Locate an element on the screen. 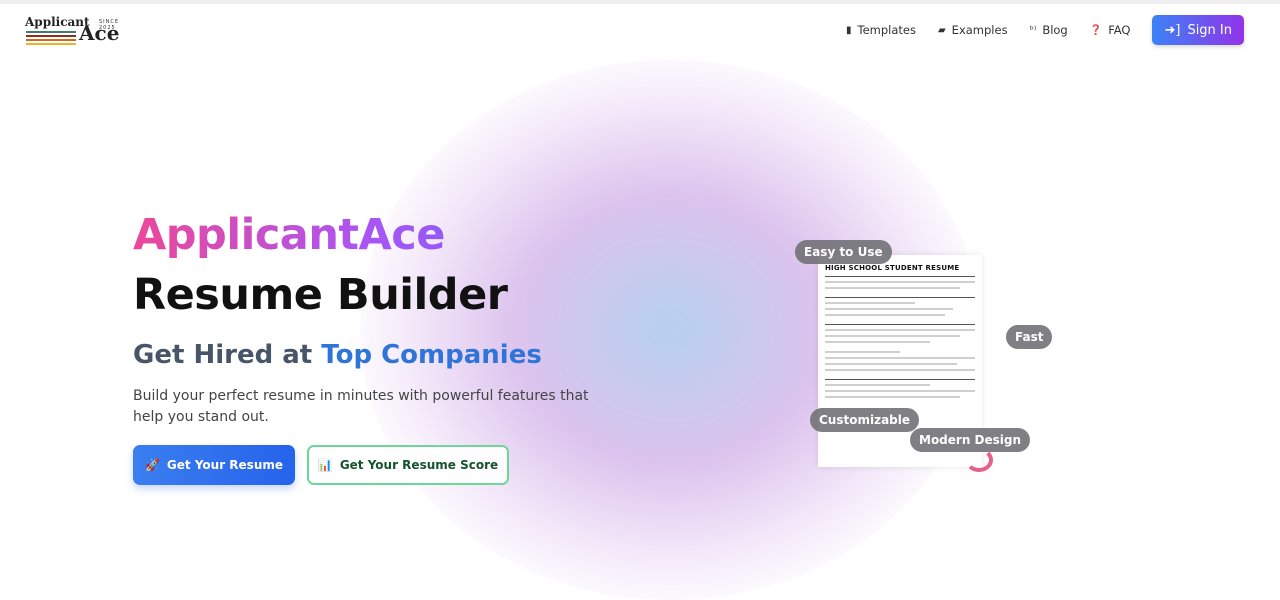  subtitle: Get Hired at Top Companies is located at coordinates (373, 355).